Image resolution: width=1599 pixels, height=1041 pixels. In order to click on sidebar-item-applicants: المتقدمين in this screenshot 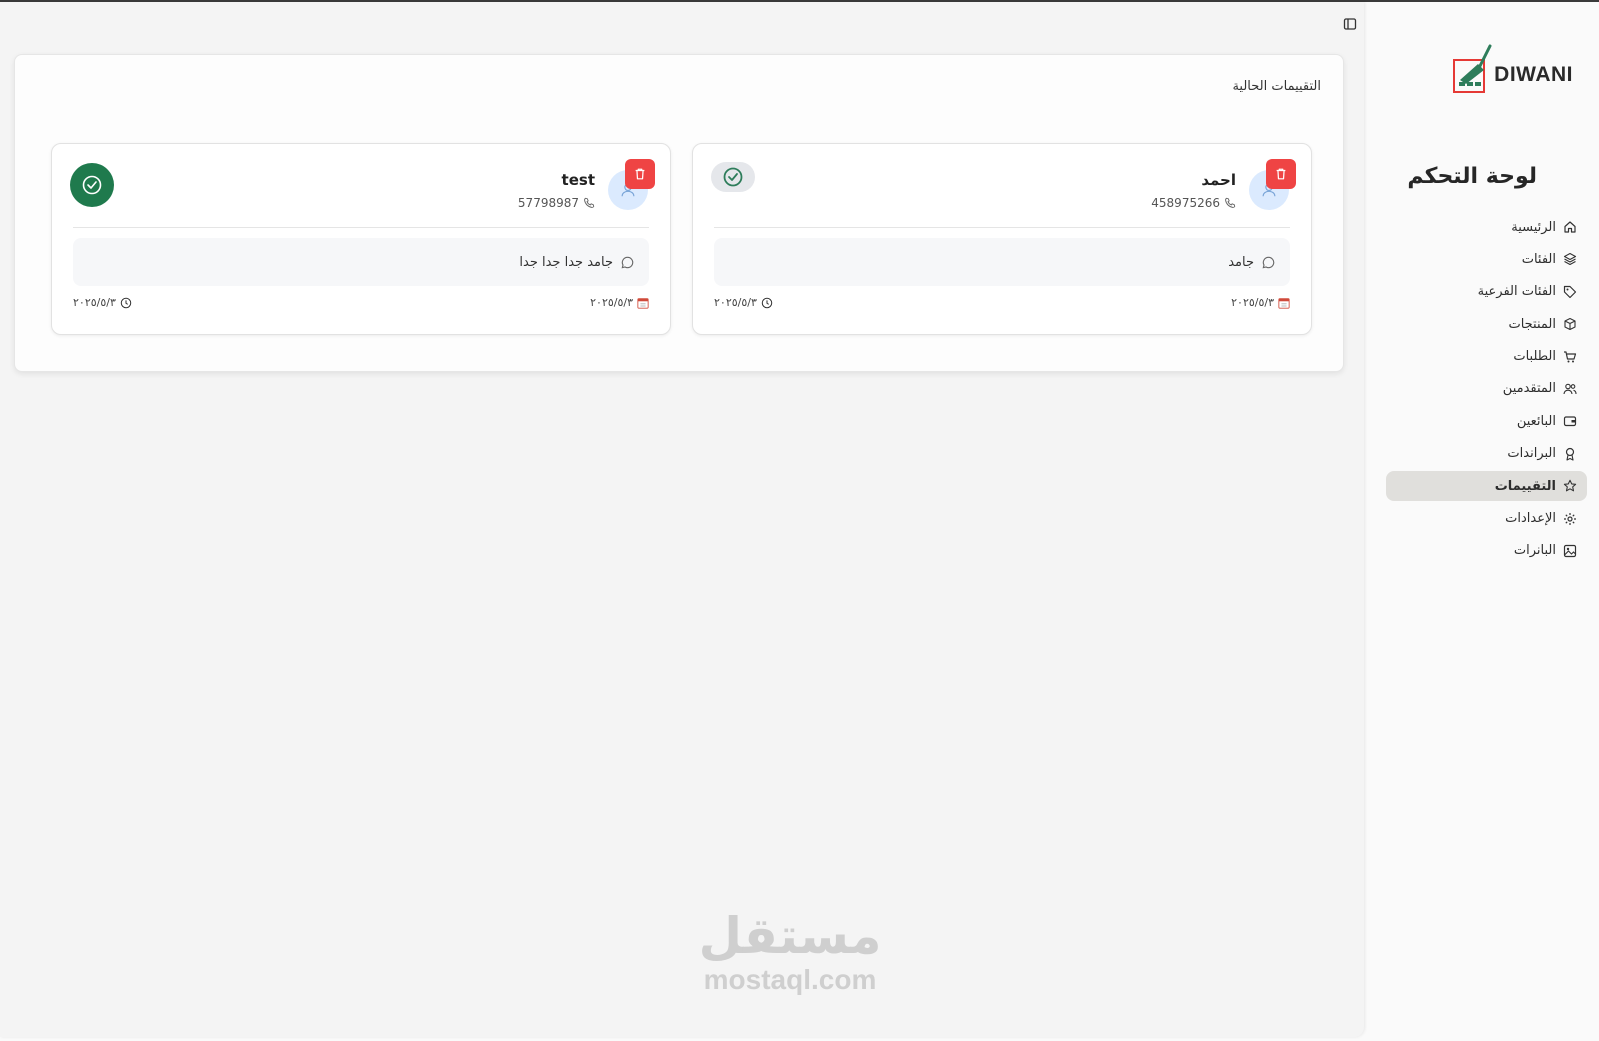, I will do `click(1486, 389)`.